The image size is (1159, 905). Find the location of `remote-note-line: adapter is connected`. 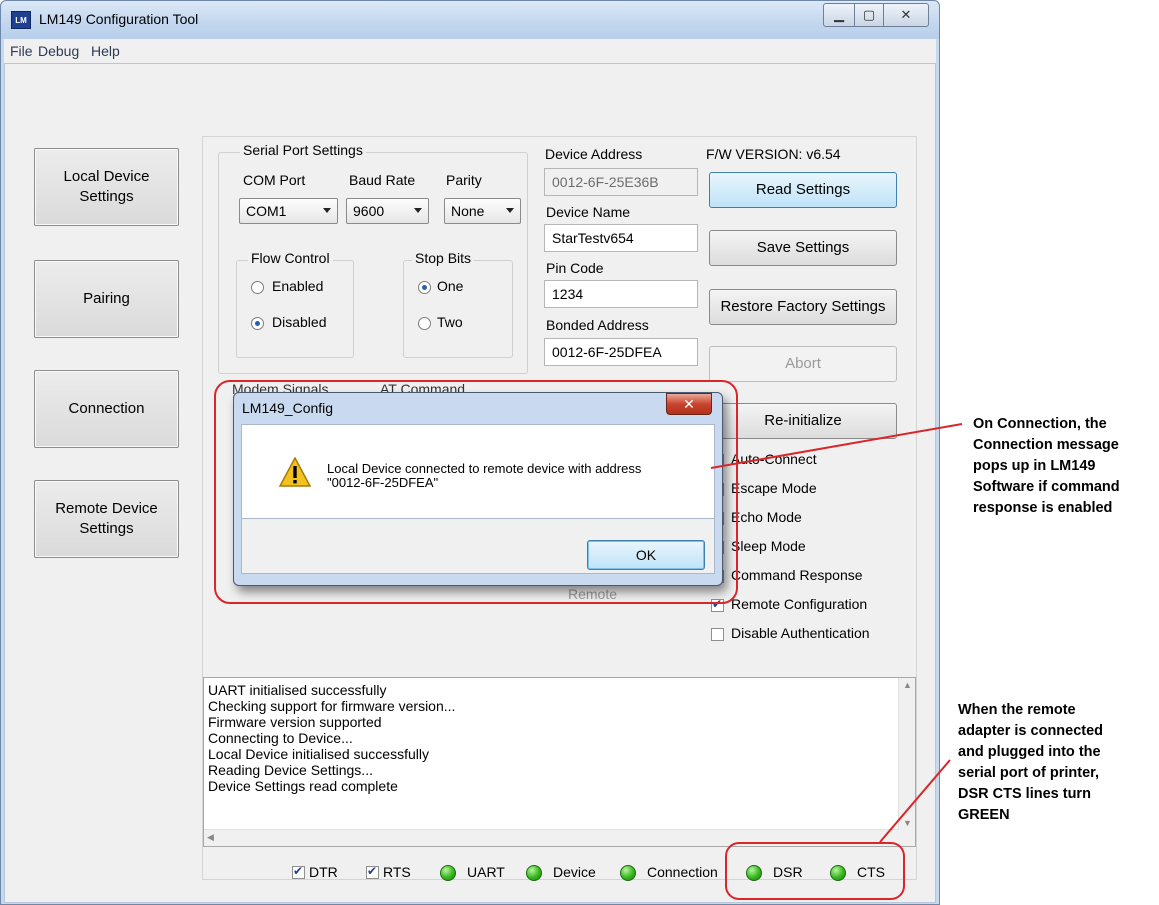

remote-note-line: adapter is connected is located at coordinates (1031, 731).